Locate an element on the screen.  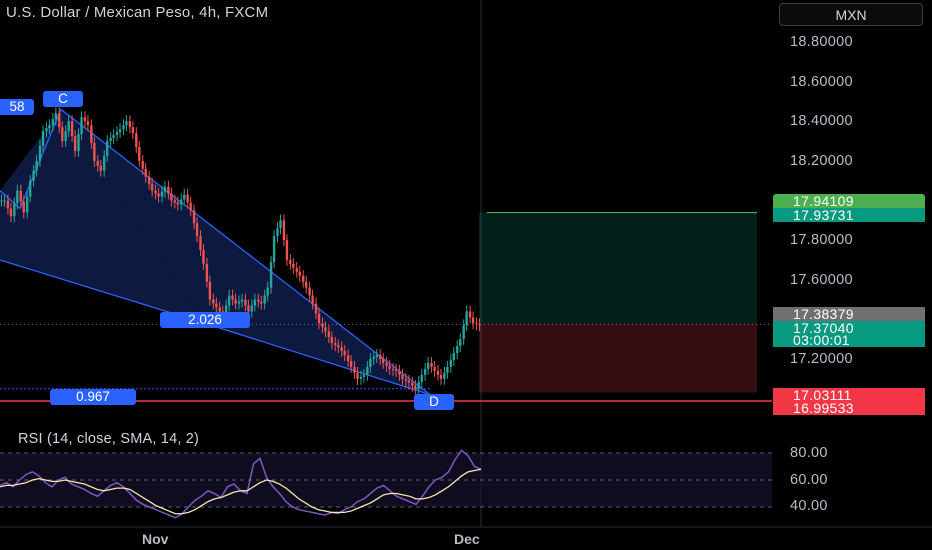
rsi-tick: 40.00 is located at coordinates (809, 506).